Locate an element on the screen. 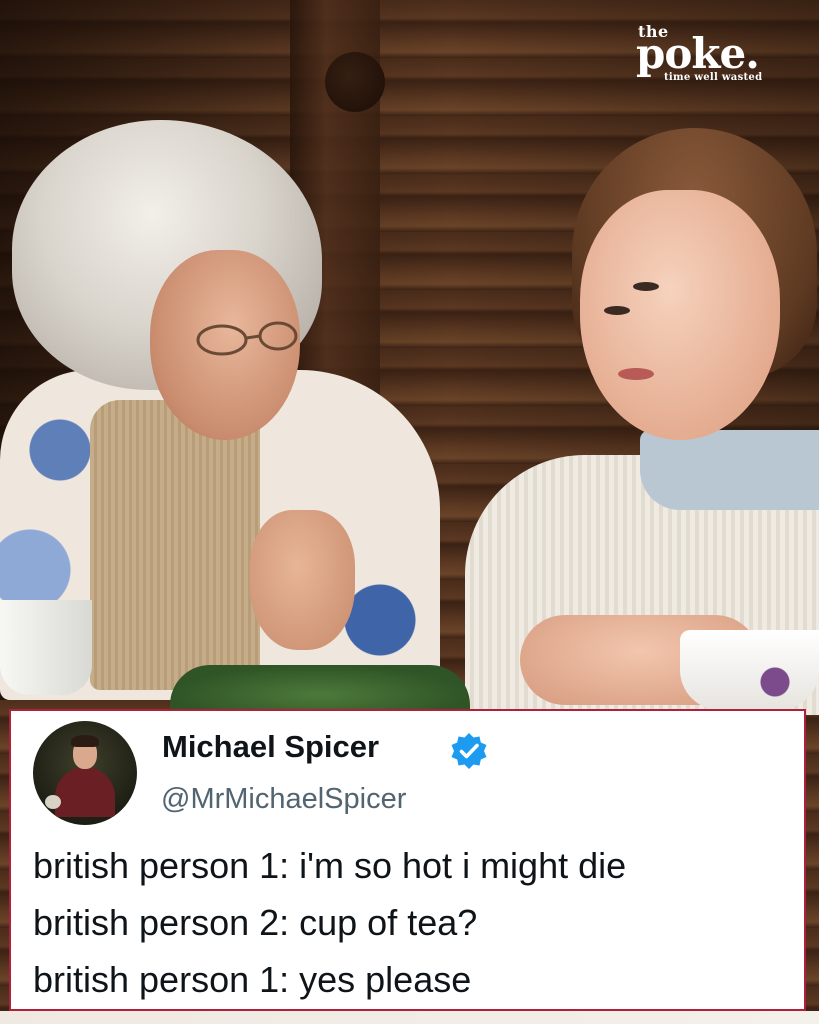  the-poke-logo: the poke. time well wasted is located at coordinates (711, 55).